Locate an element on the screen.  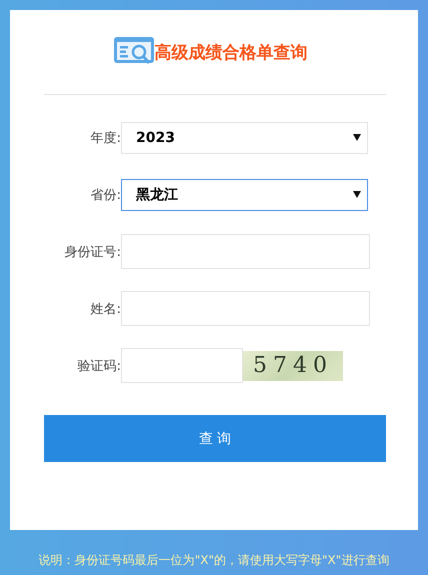
field-label: 身份证号: is located at coordinates (92, 252).